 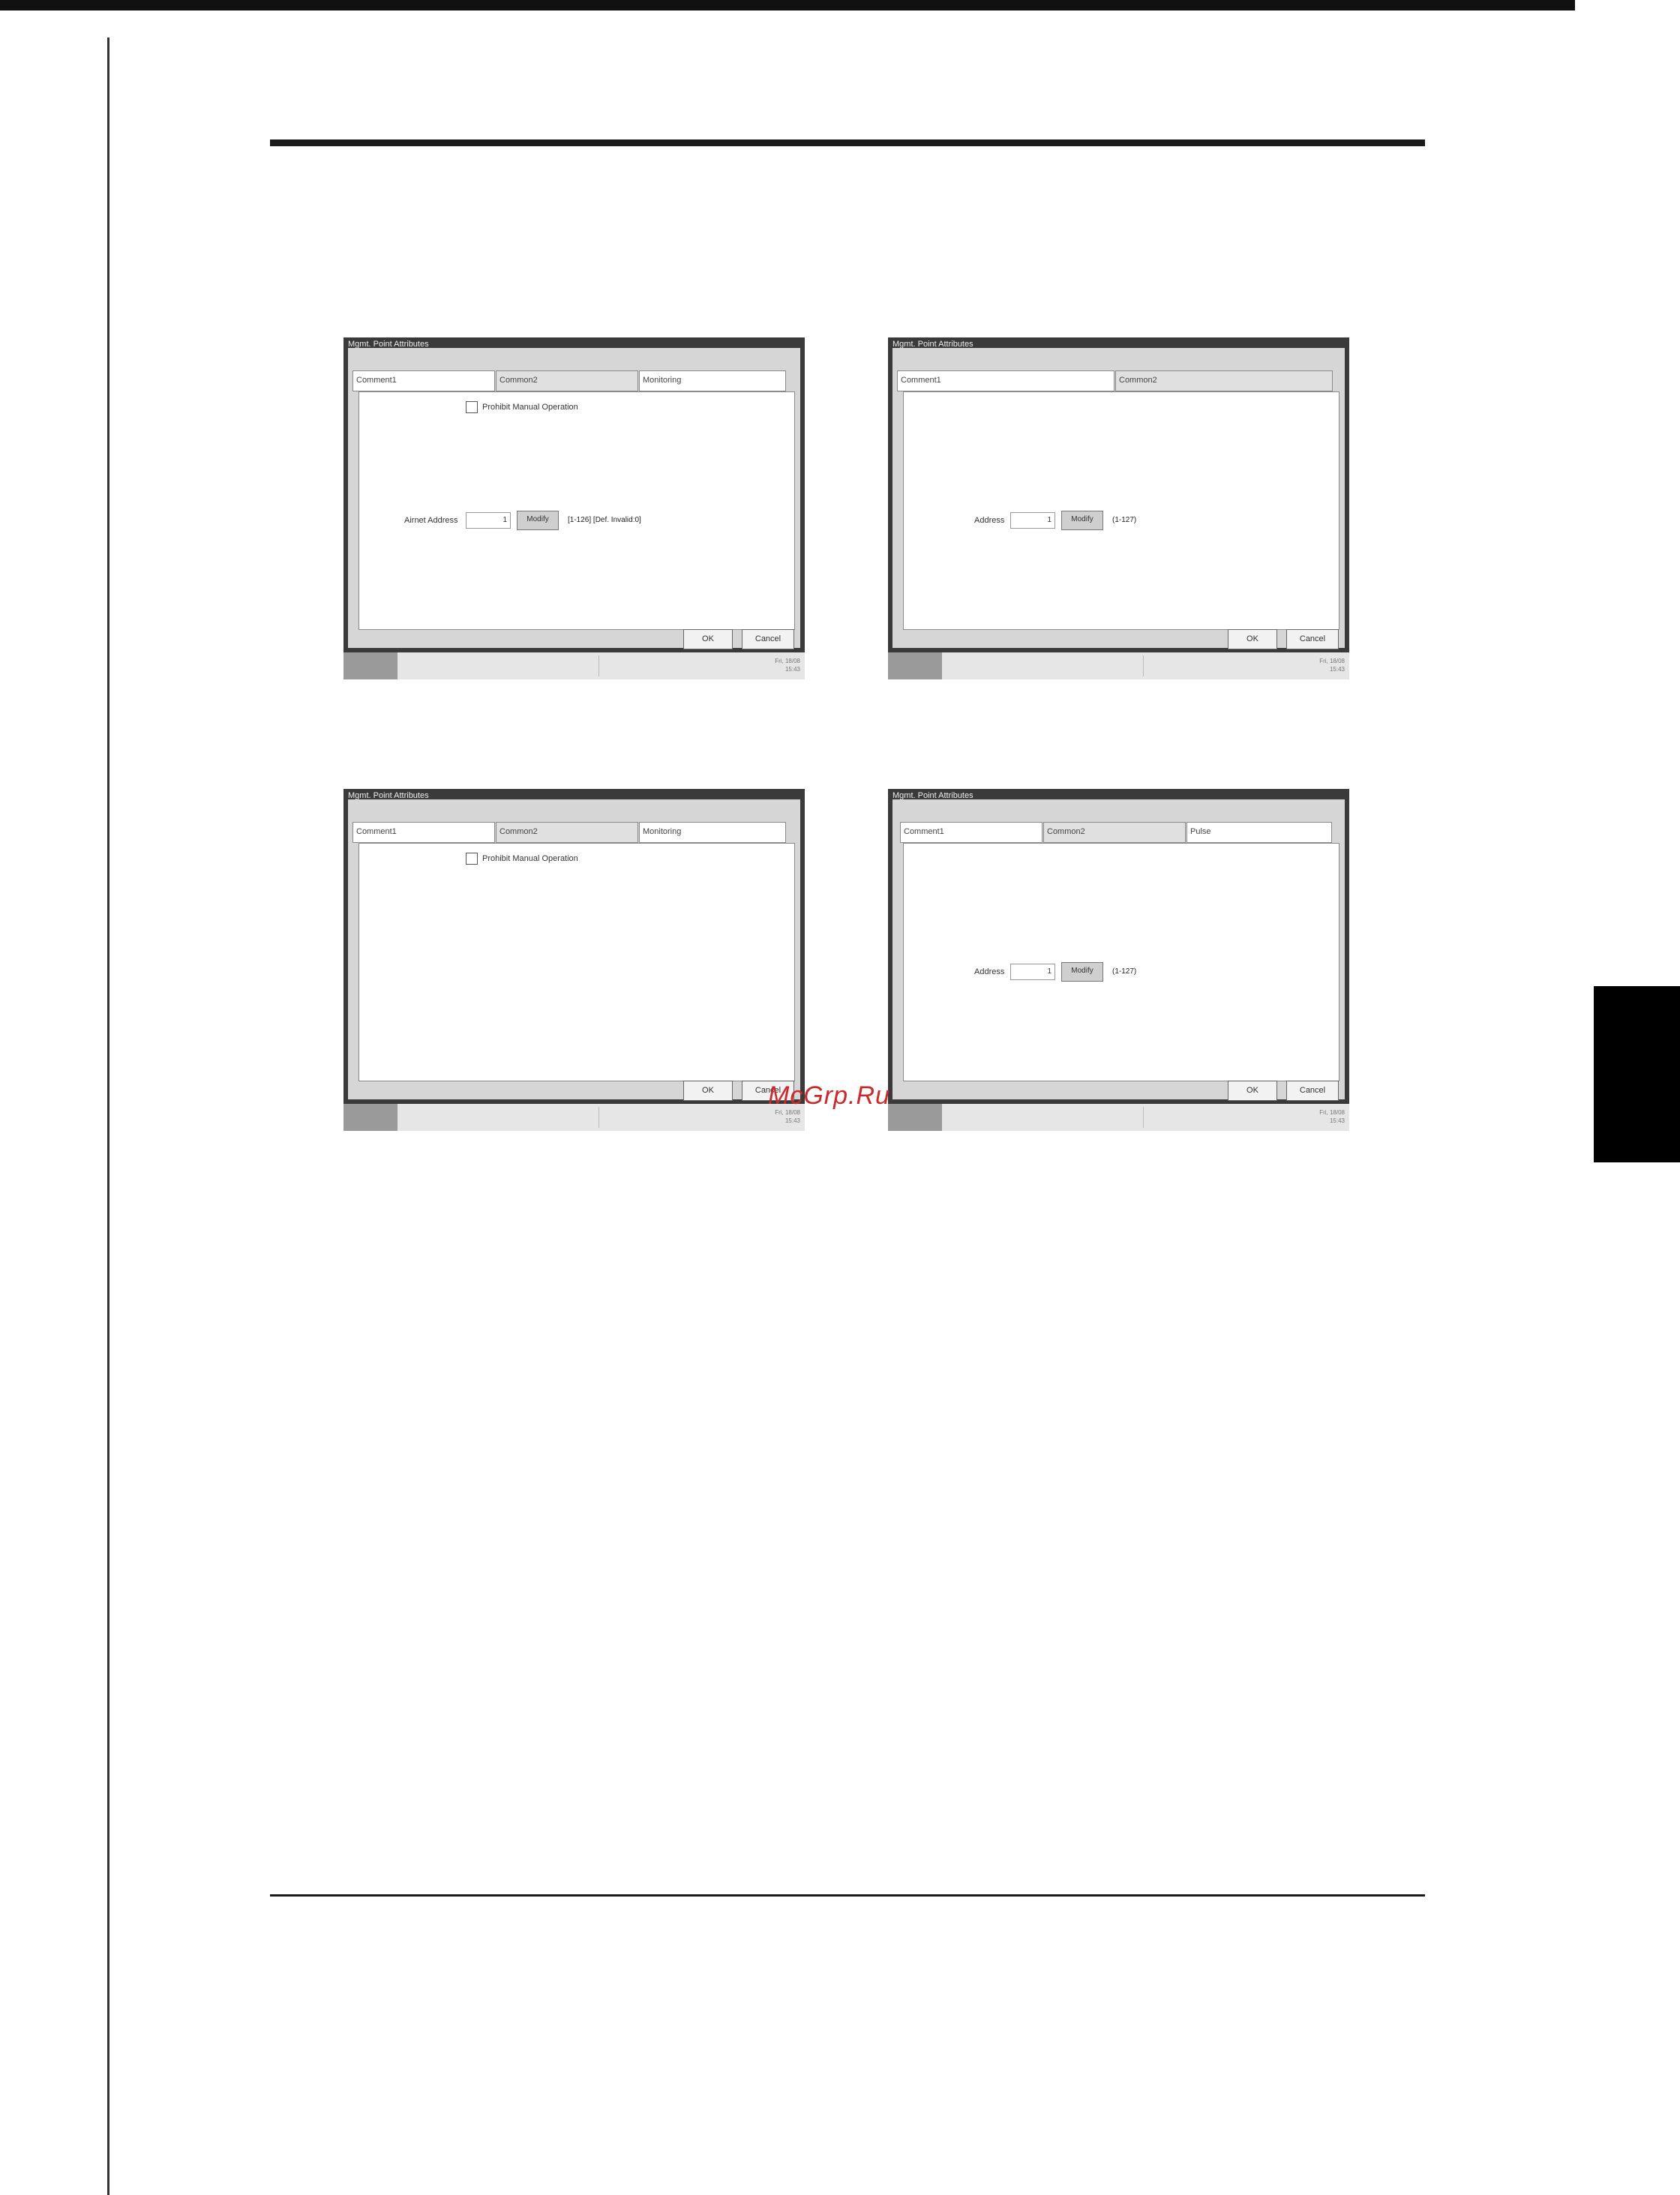 I want to click on page-left-rule, so click(x=108, y=1116).